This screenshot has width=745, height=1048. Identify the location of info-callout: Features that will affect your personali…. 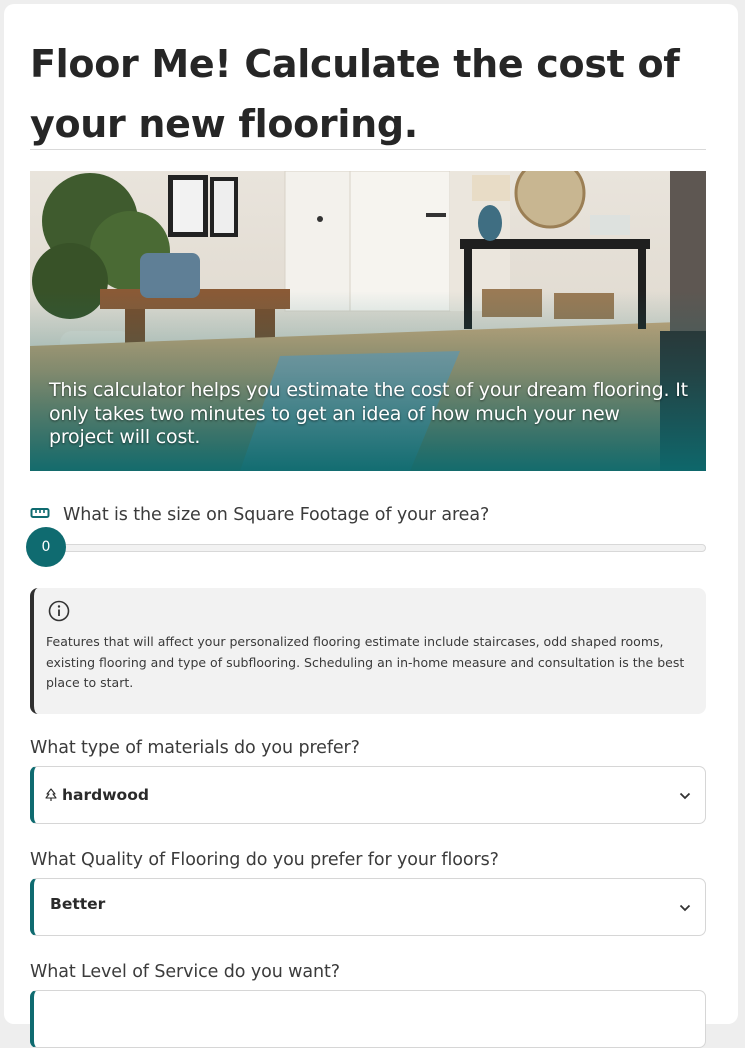
(368, 651).